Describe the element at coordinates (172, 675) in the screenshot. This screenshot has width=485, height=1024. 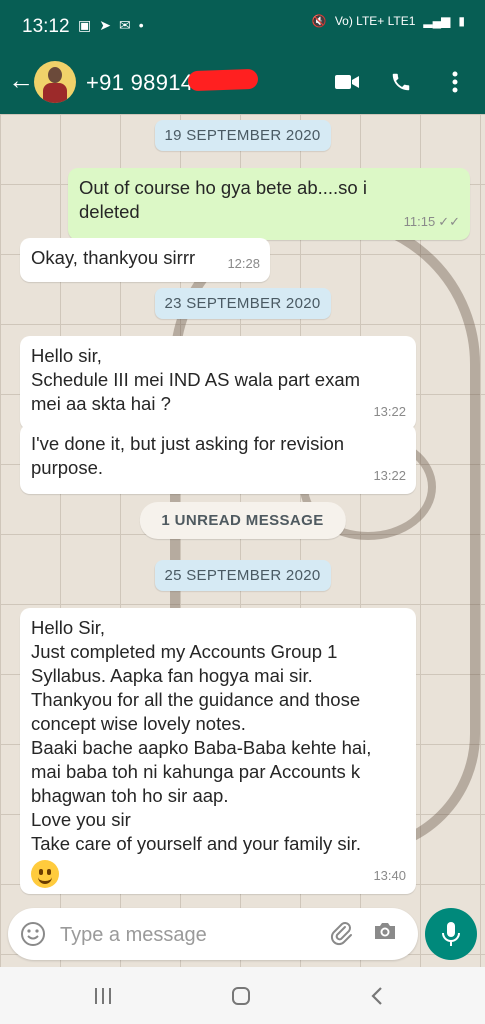
I see `message-line: Syllabus. Aapka fan hogya mai sir.` at that location.